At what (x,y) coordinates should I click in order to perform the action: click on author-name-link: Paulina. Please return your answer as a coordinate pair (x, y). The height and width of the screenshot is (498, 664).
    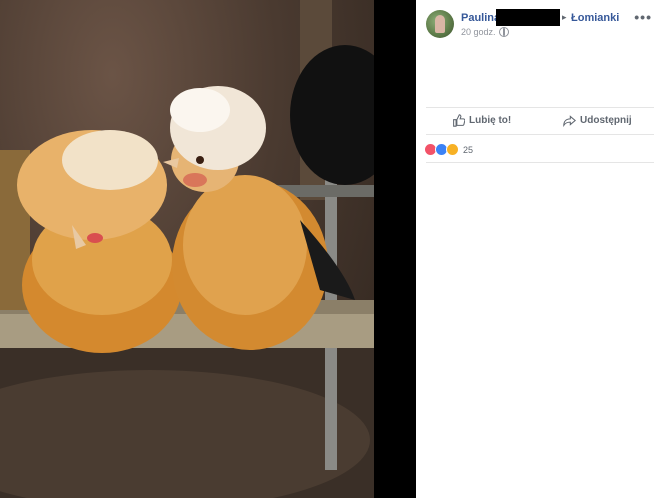
    Looking at the image, I should click on (480, 18).